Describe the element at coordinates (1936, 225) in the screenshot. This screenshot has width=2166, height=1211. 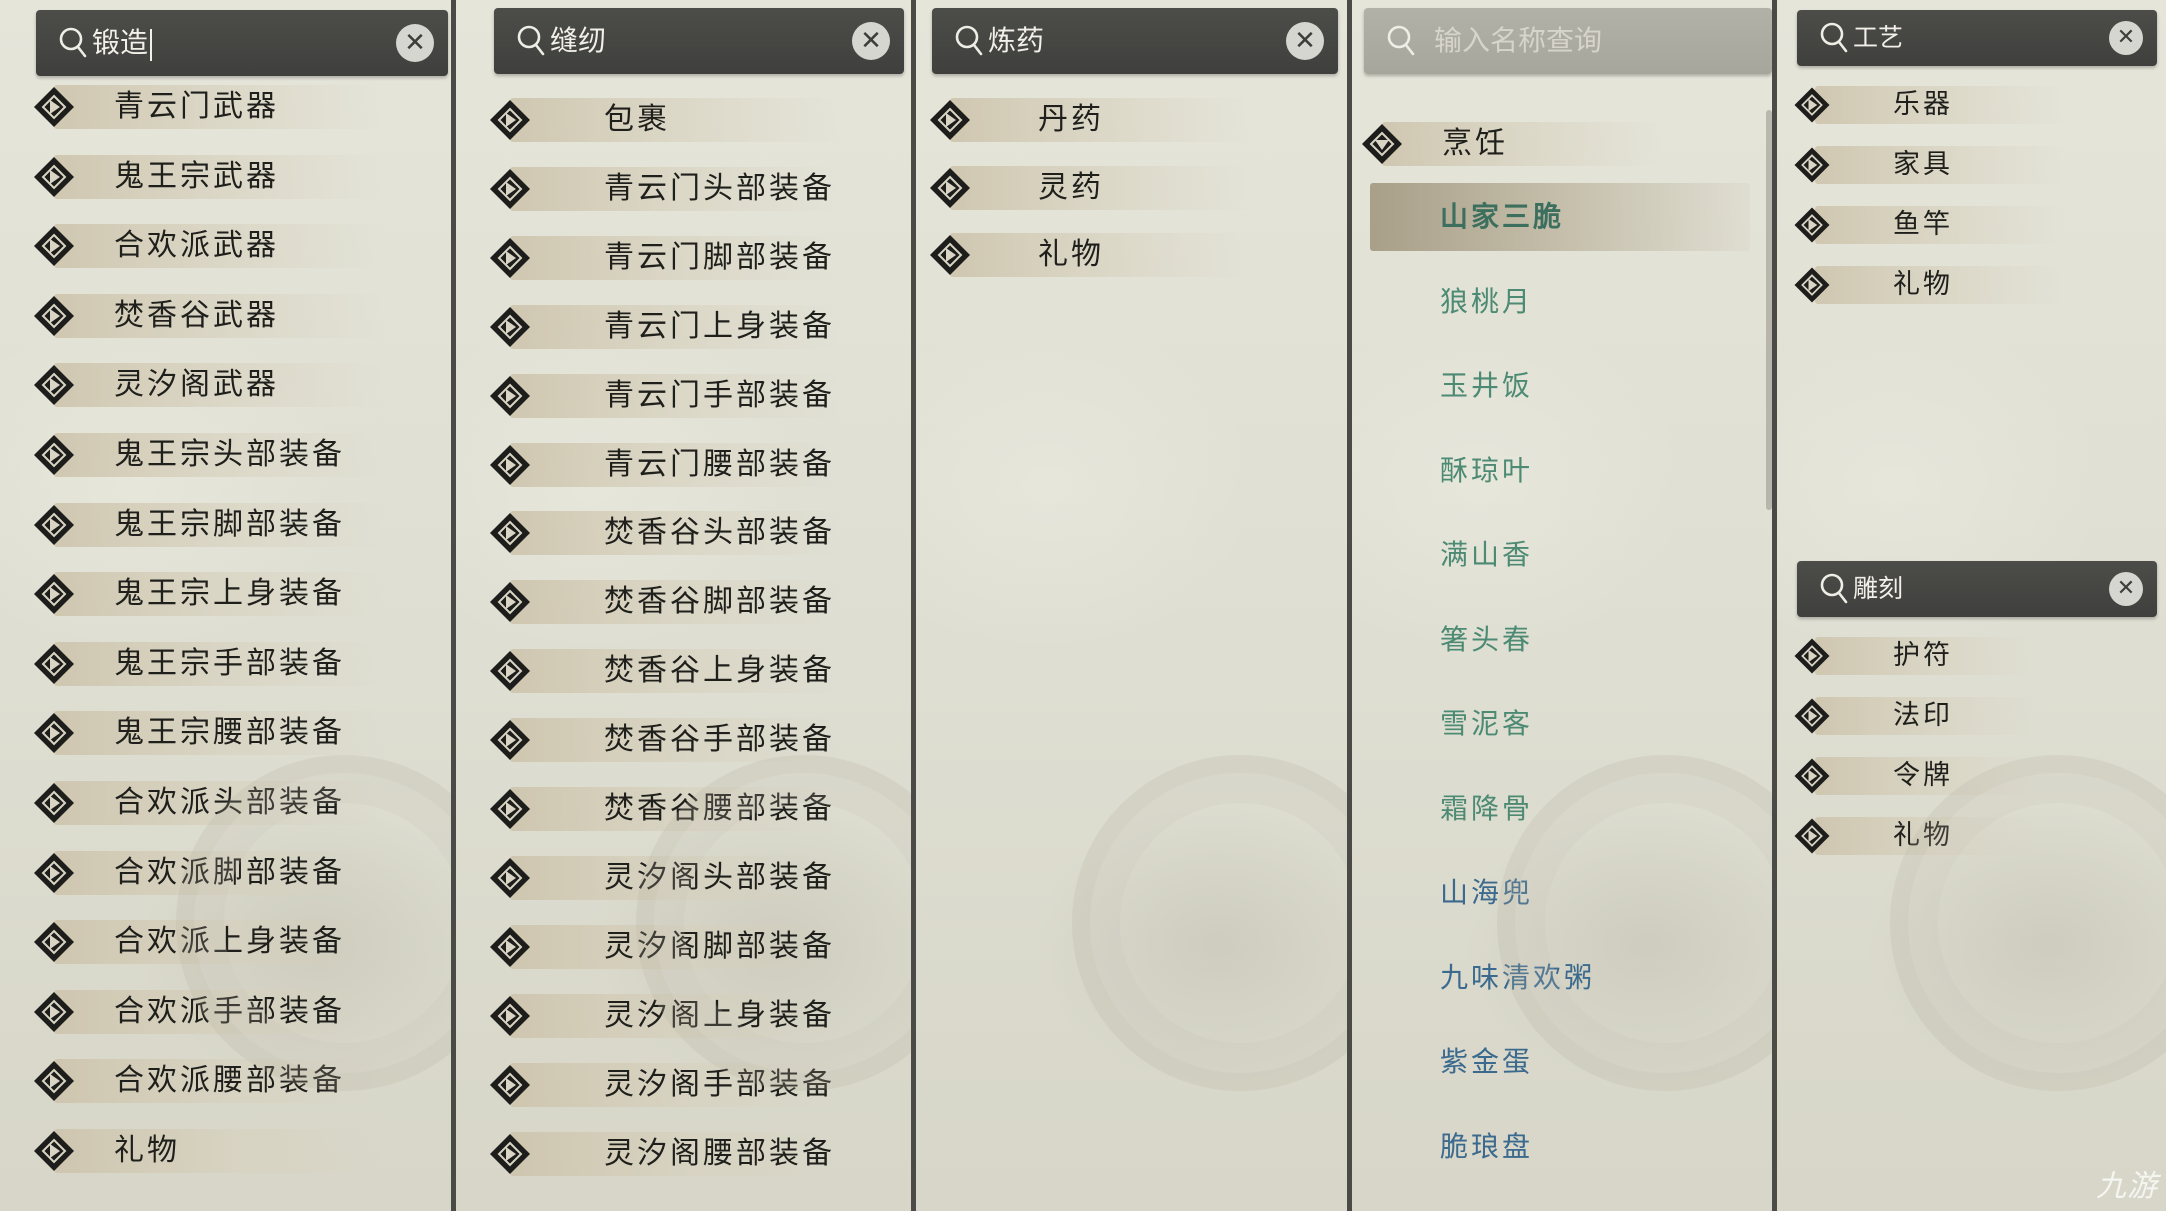
I see `category-item: 鱼竿` at that location.